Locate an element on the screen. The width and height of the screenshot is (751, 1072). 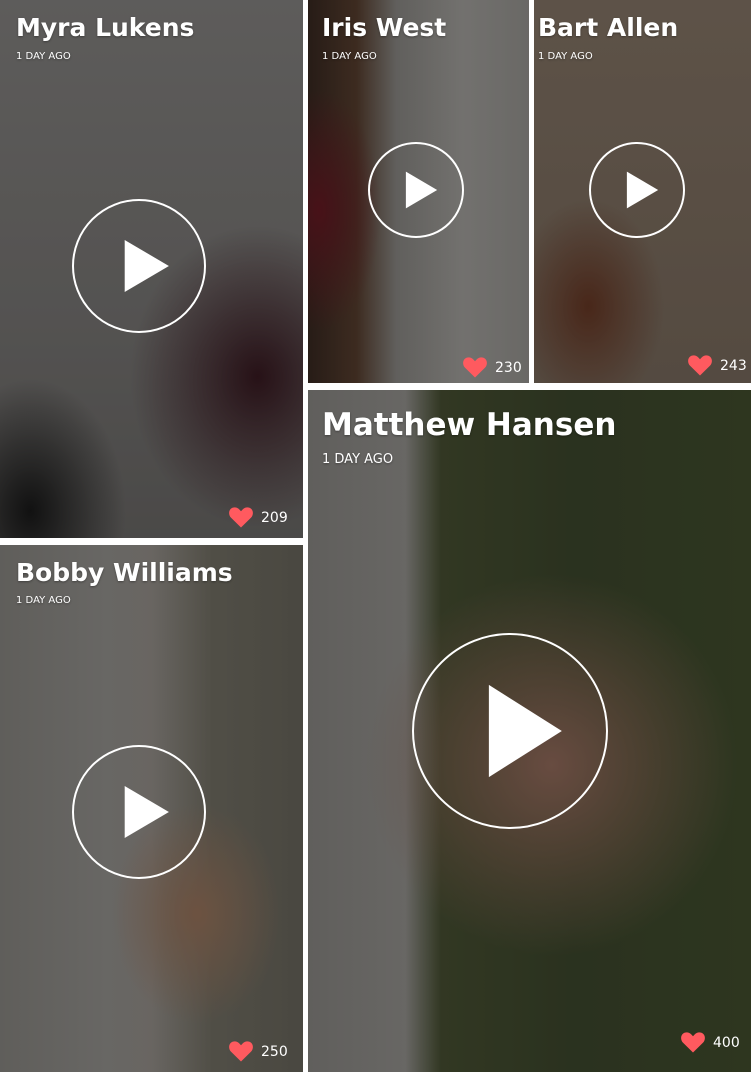
card-author-name: Myra Lukens is located at coordinates (105, 27).